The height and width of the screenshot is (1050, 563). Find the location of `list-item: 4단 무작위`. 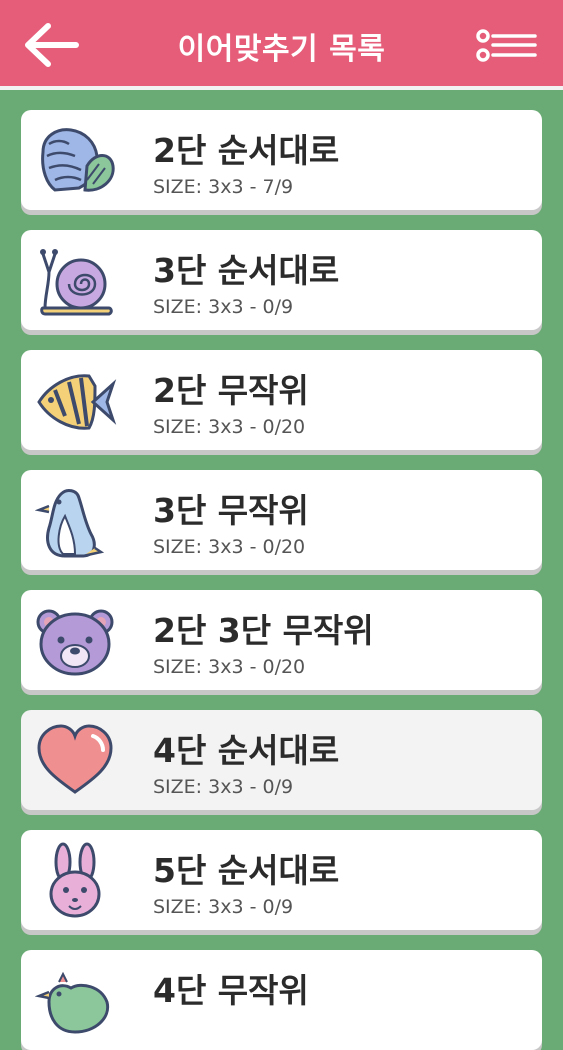

list-item: 4단 무작위 is located at coordinates (281, 1000).